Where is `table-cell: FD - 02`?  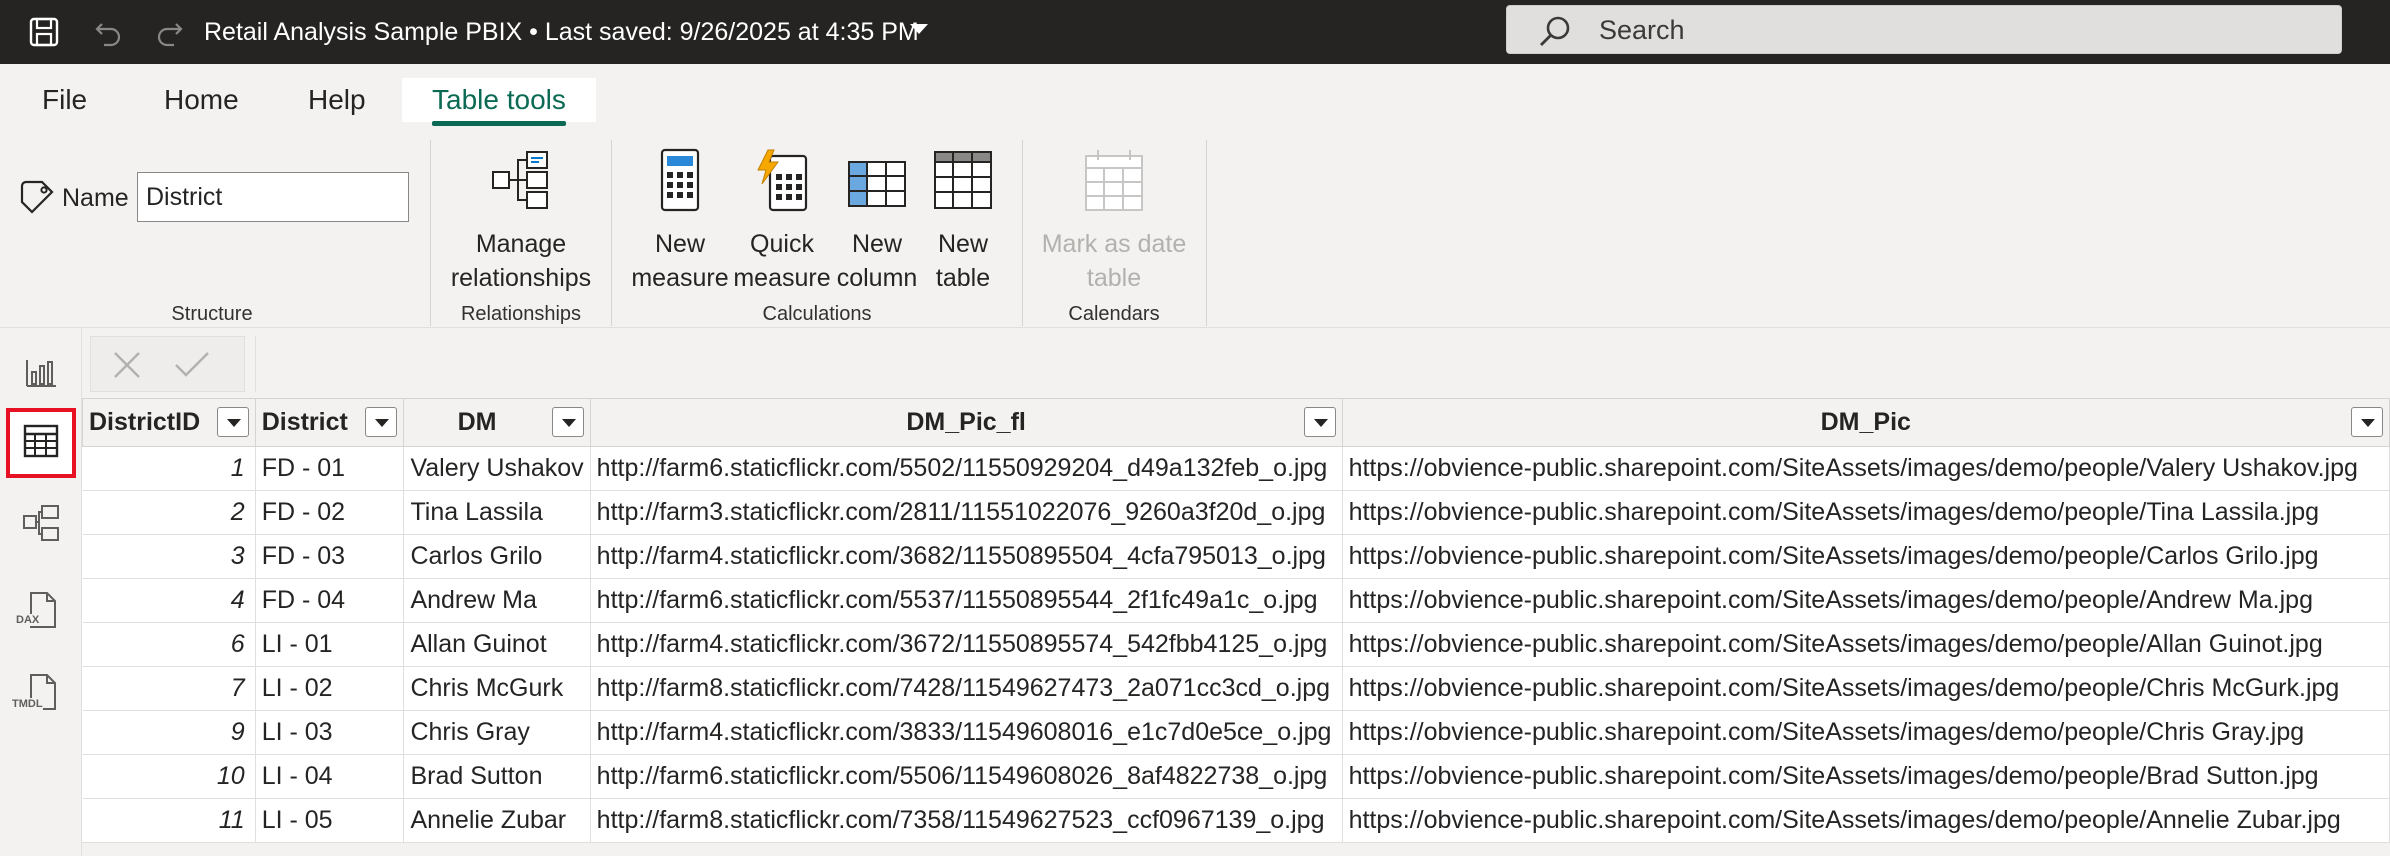
table-cell: FD - 02 is located at coordinates (330, 512).